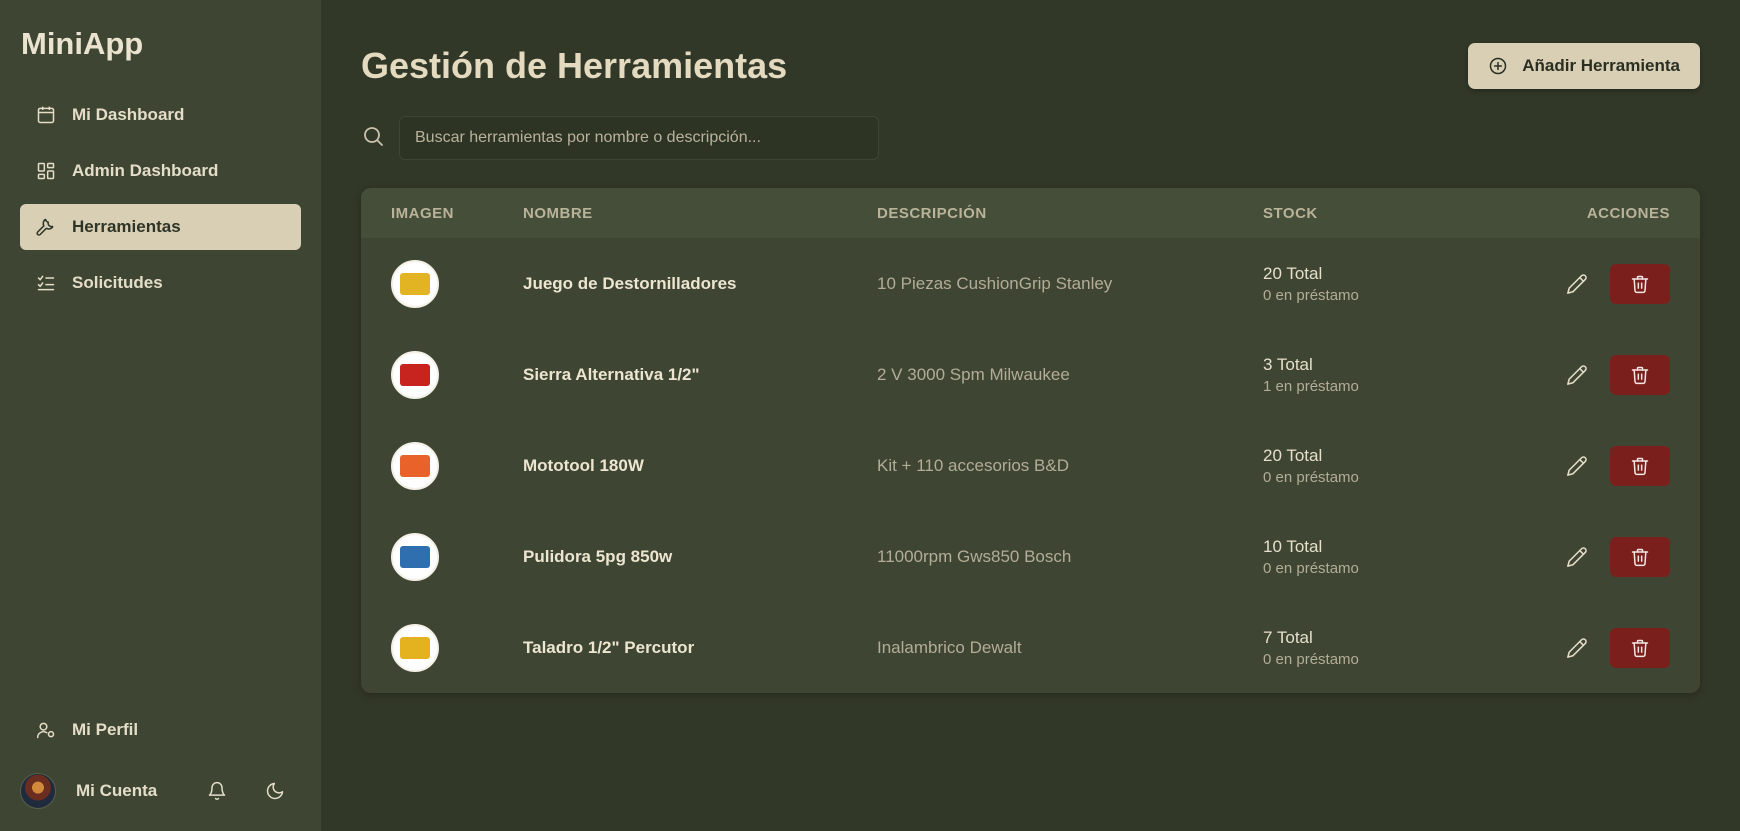 Image resolution: width=1740 pixels, height=831 pixels. What do you see at coordinates (1413, 648) in the screenshot?
I see `tool-stock: 7 Total 0 en préstamo` at bounding box center [1413, 648].